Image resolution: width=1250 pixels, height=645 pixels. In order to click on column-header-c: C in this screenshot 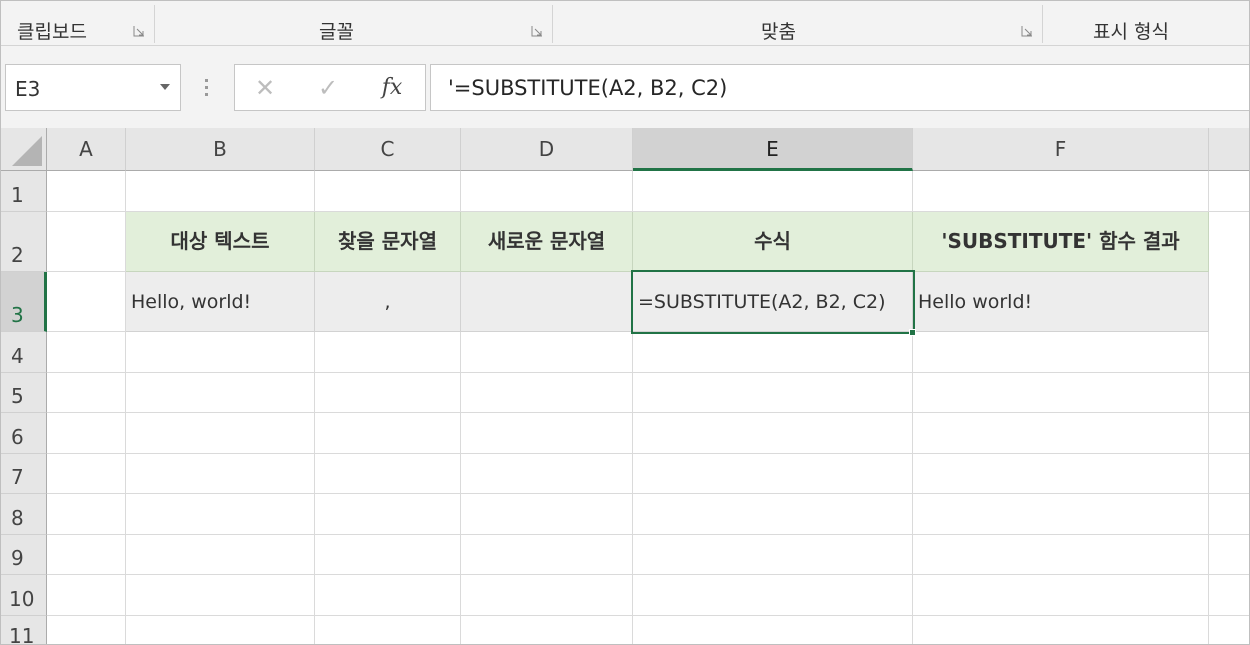, I will do `click(388, 149)`.